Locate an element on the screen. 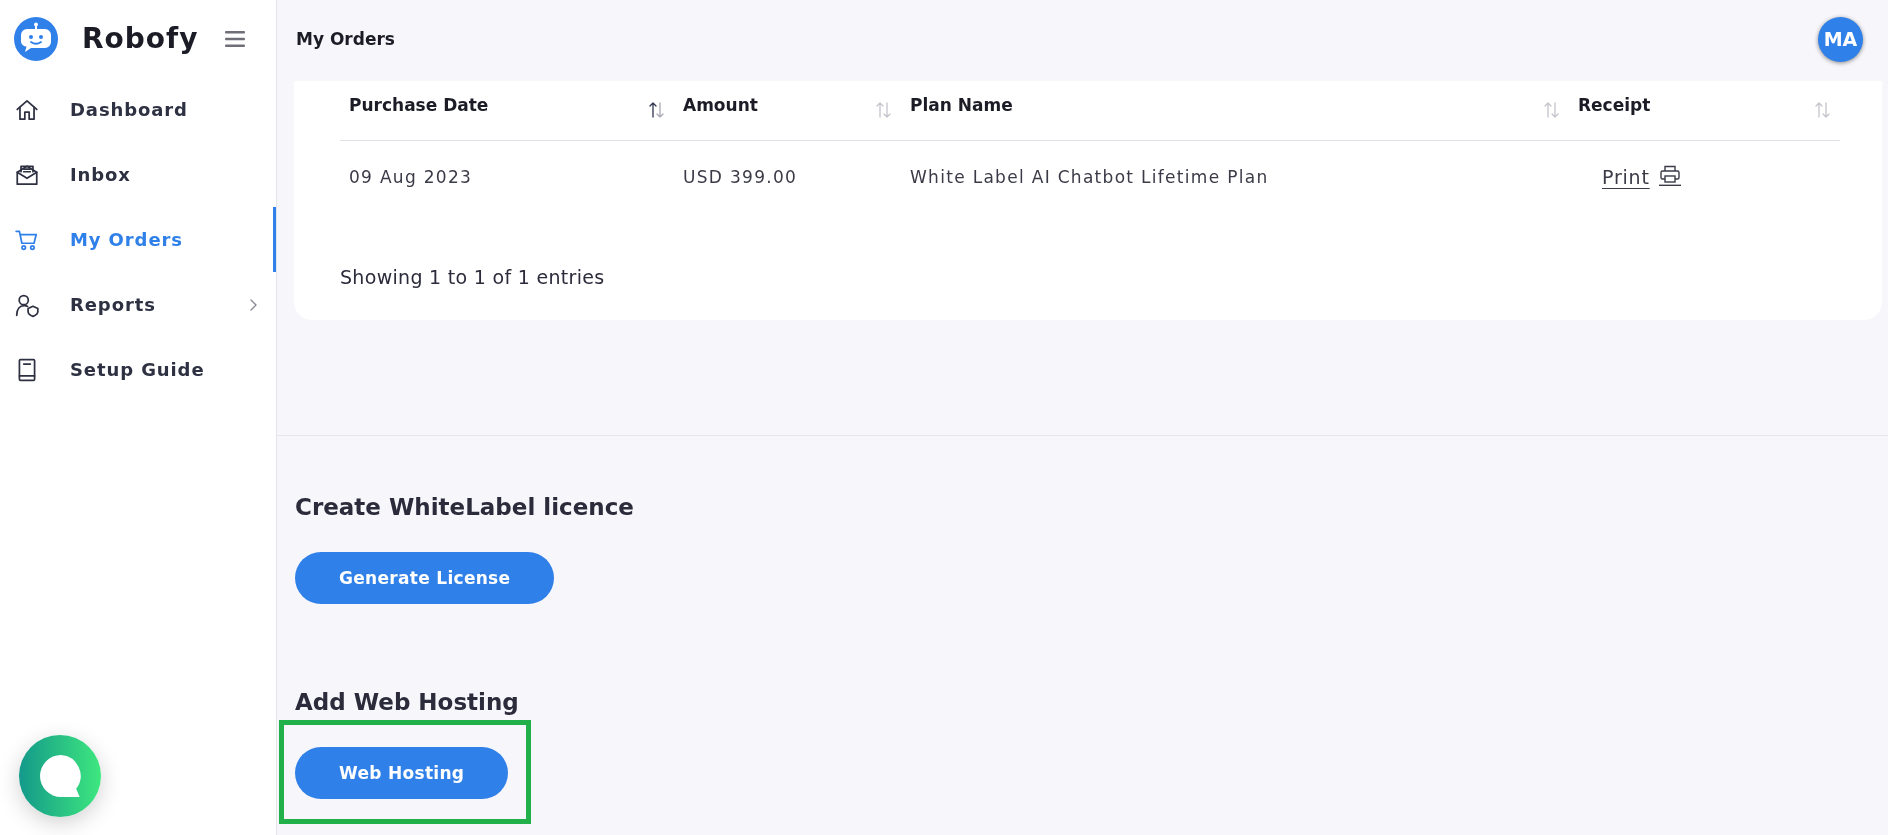 The height and width of the screenshot is (835, 1888). column-header: Plan Name is located at coordinates (1235, 111).